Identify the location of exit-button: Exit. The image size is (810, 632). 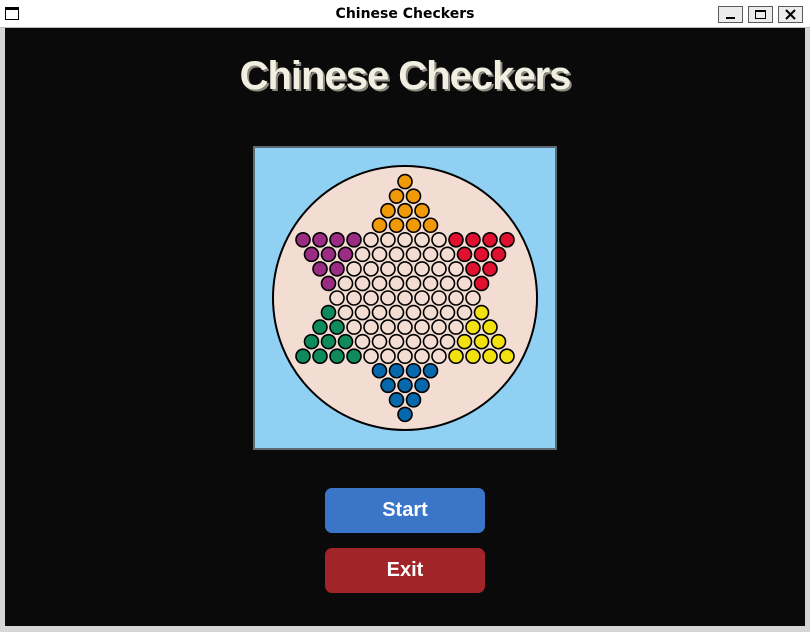
(405, 570).